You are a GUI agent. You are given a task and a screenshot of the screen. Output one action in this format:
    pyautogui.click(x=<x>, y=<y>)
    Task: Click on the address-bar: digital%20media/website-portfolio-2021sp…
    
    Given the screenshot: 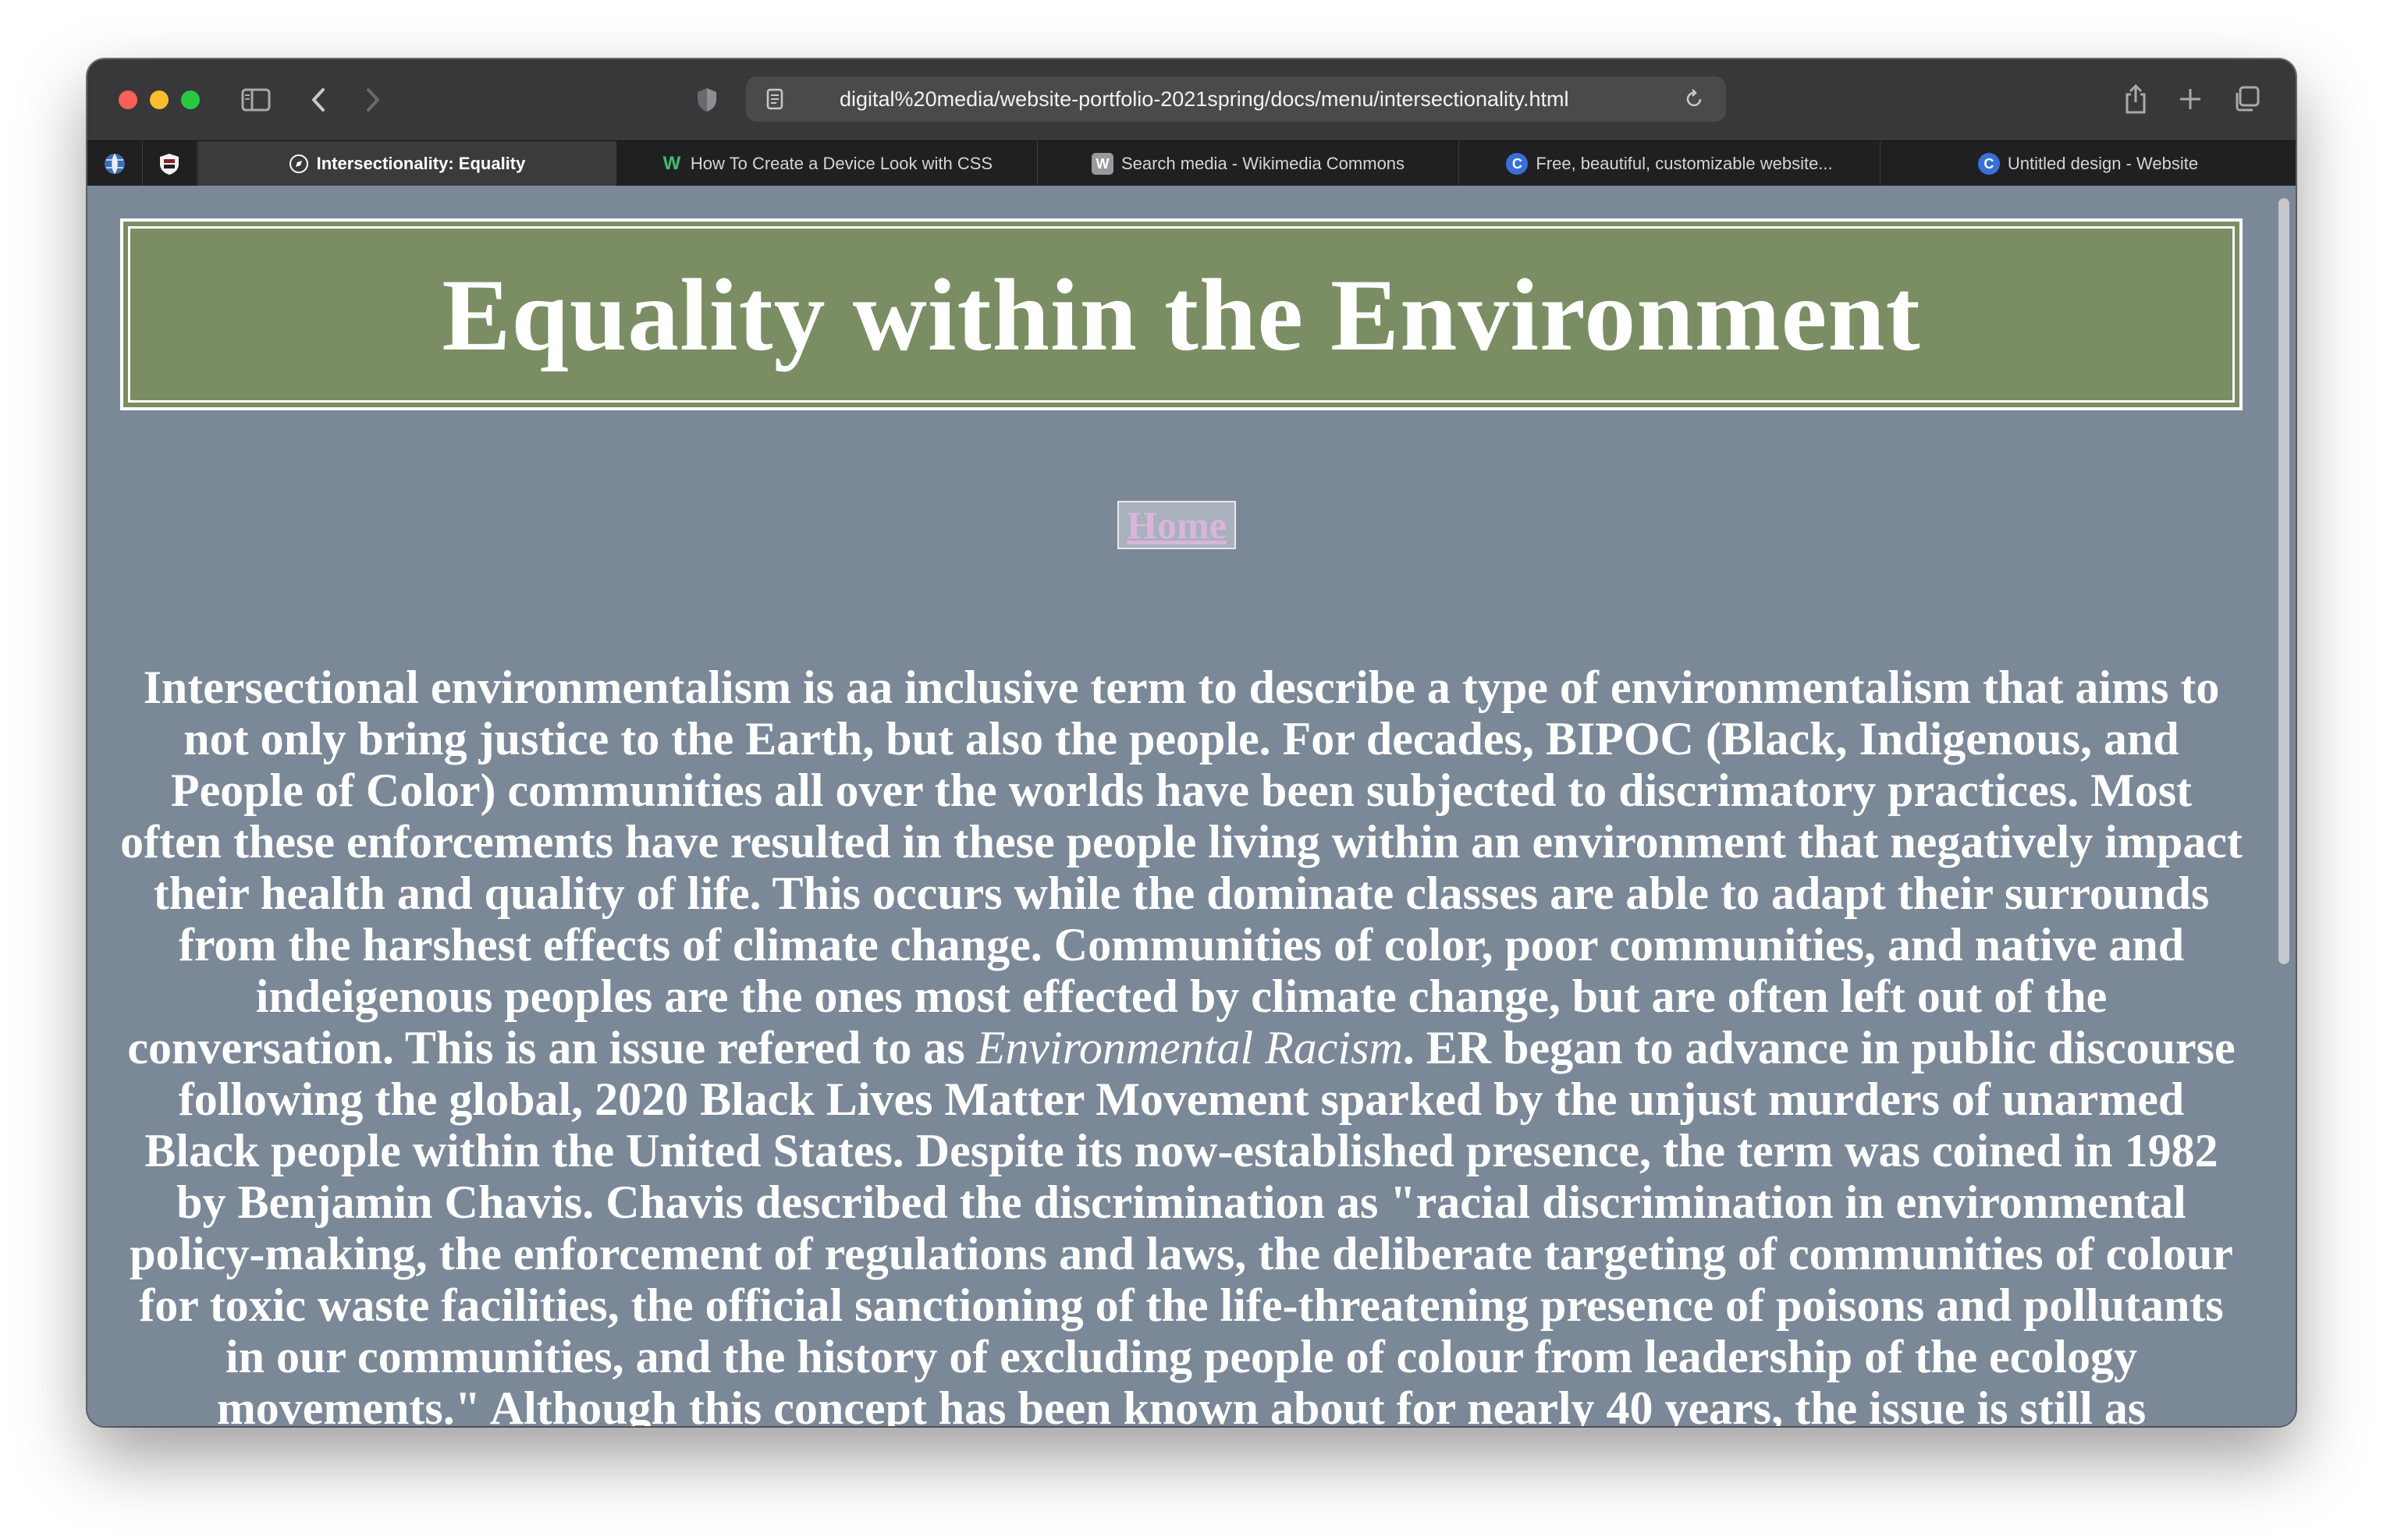 What is the action you would take?
    pyautogui.click(x=1236, y=99)
    